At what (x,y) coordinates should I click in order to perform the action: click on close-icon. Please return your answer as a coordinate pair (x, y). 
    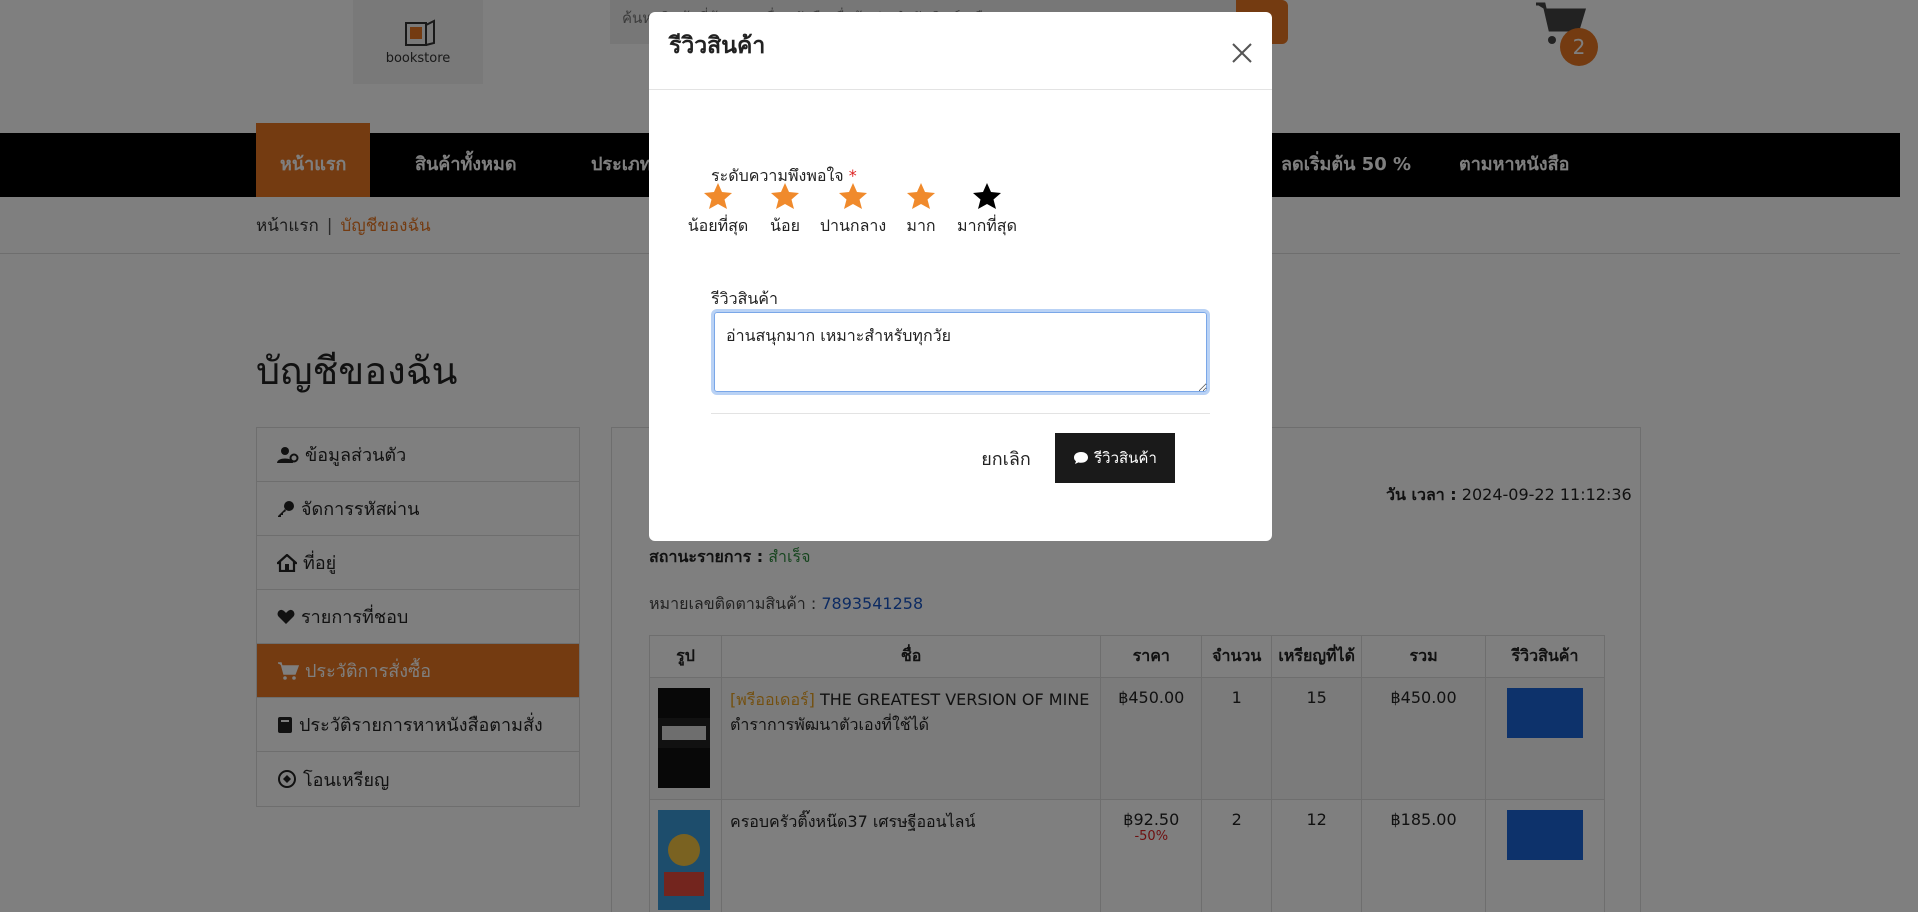
    Looking at the image, I should click on (1242, 53).